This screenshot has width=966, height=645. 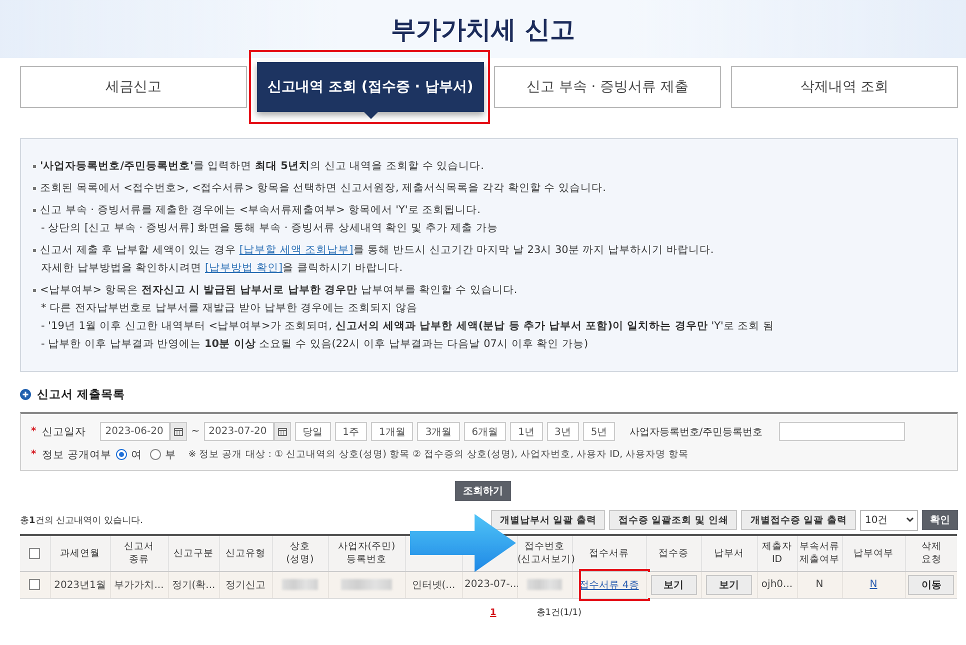 What do you see at coordinates (673, 520) in the screenshot?
I see `print-button: 접수증 일괄조회 및 인쇄` at bounding box center [673, 520].